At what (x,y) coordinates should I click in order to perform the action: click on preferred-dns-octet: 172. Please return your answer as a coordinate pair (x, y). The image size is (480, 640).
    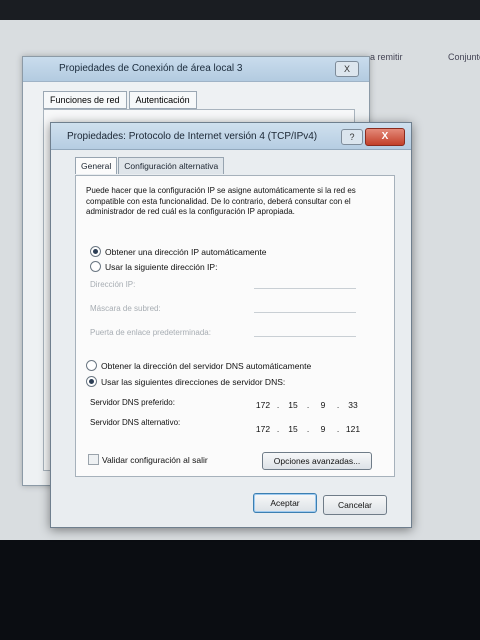
    Looking at the image, I should click on (263, 405).